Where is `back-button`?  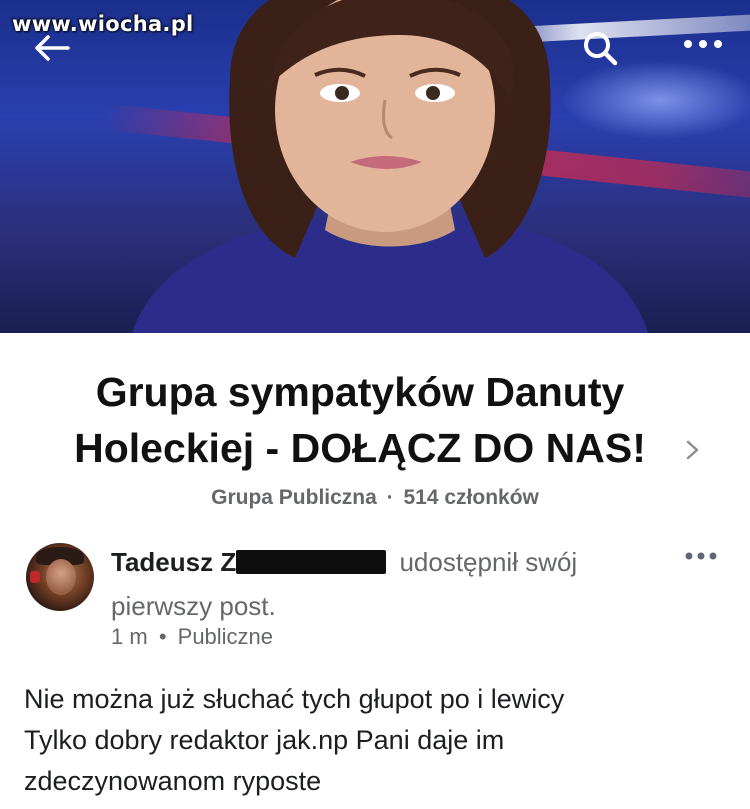 back-button is located at coordinates (52, 48).